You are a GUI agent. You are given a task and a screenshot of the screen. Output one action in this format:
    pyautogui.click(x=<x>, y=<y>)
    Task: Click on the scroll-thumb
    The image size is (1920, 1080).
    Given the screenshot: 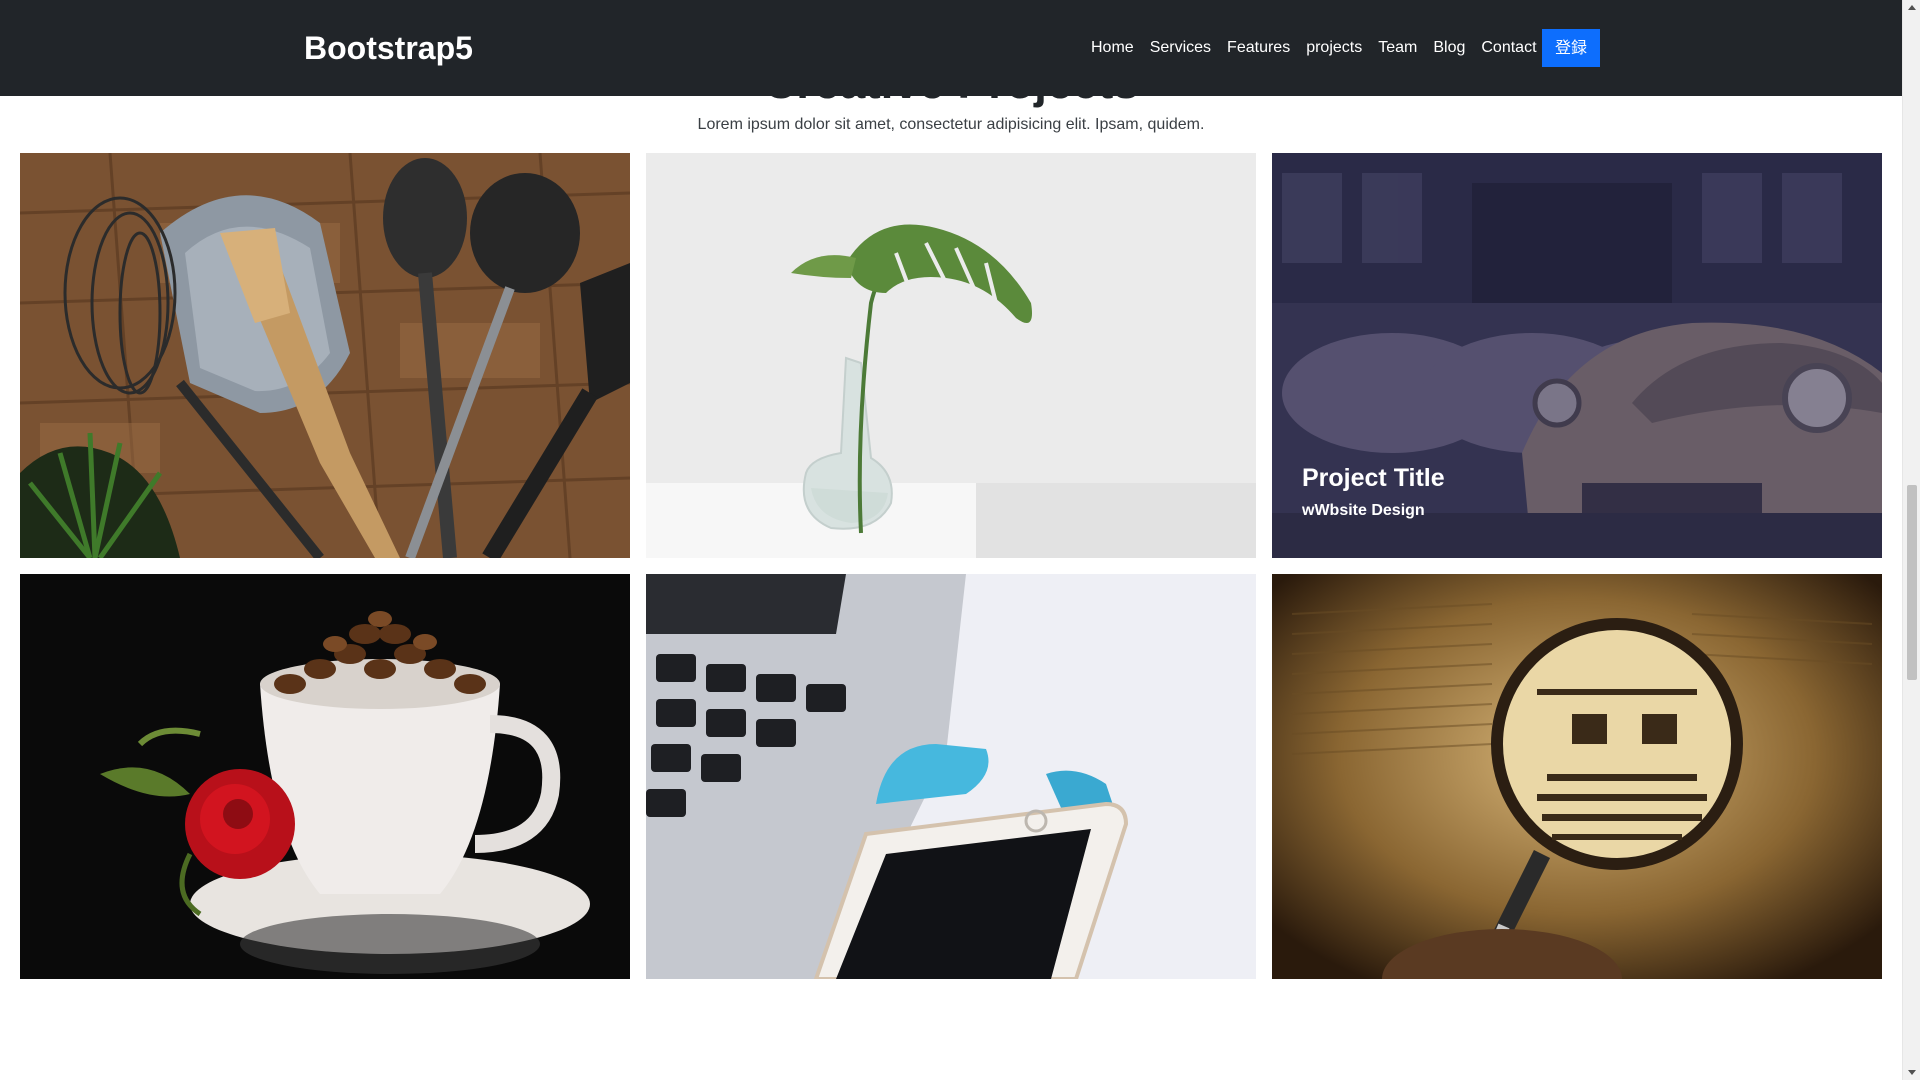 What is the action you would take?
    pyautogui.click(x=1912, y=582)
    